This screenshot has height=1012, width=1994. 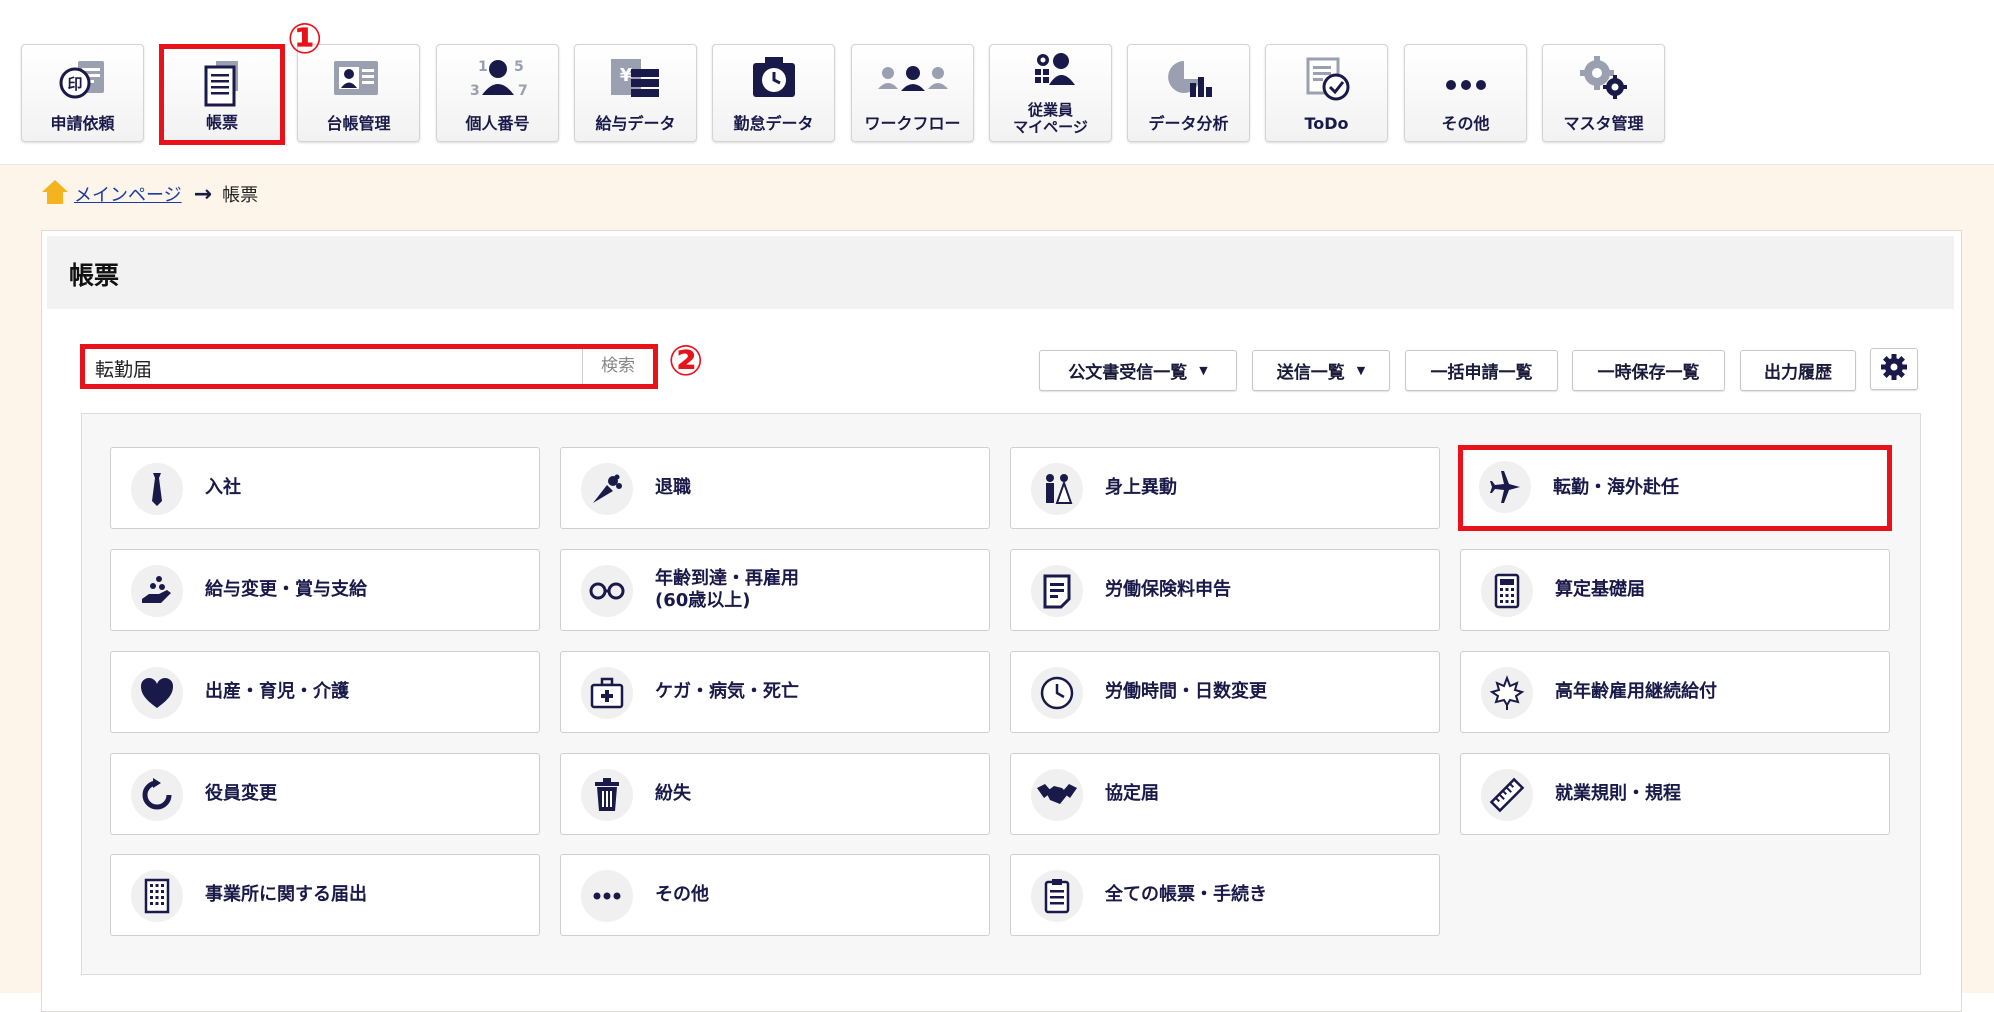 I want to click on tile-labor-insurance: 労働保険料申告, so click(x=1225, y=590).